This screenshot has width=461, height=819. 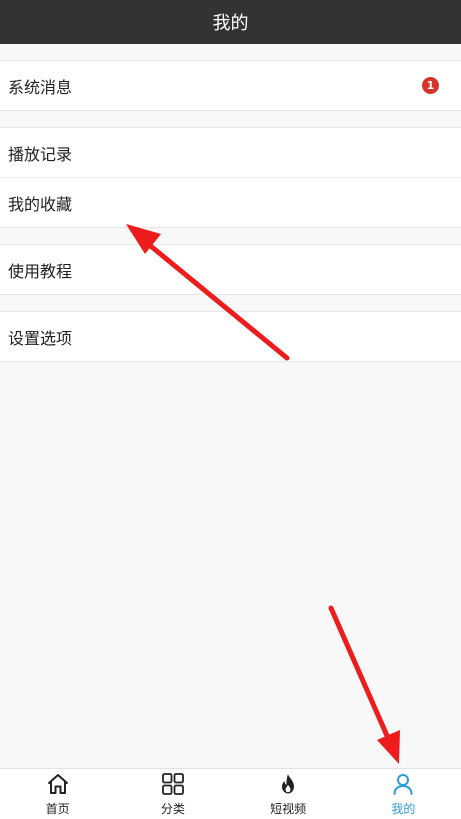 What do you see at coordinates (40, 87) in the screenshot?
I see `menu-item-label: 系统消息` at bounding box center [40, 87].